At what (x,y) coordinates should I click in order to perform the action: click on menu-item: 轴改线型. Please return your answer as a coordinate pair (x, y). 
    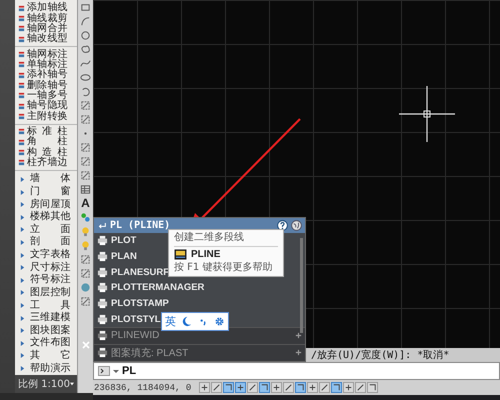
    Looking at the image, I should click on (46, 39).